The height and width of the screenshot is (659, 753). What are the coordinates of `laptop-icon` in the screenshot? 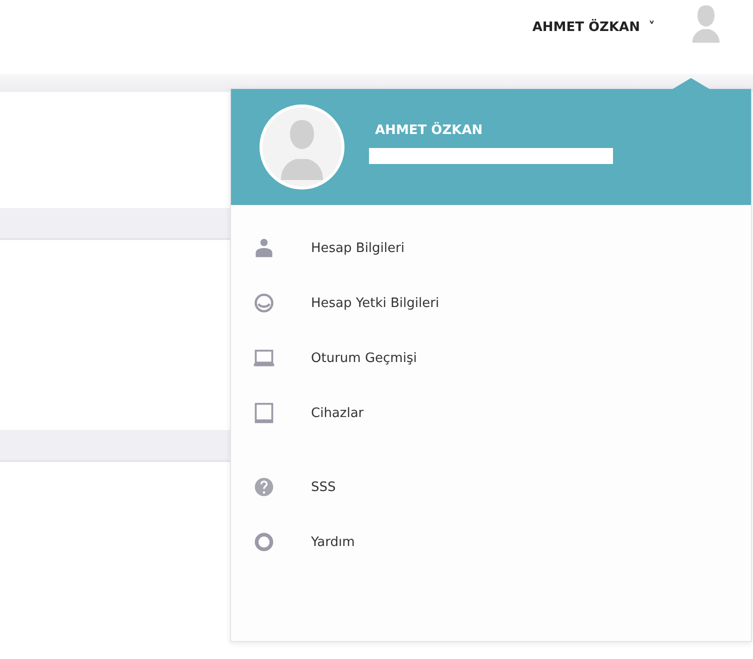 It's located at (264, 358).